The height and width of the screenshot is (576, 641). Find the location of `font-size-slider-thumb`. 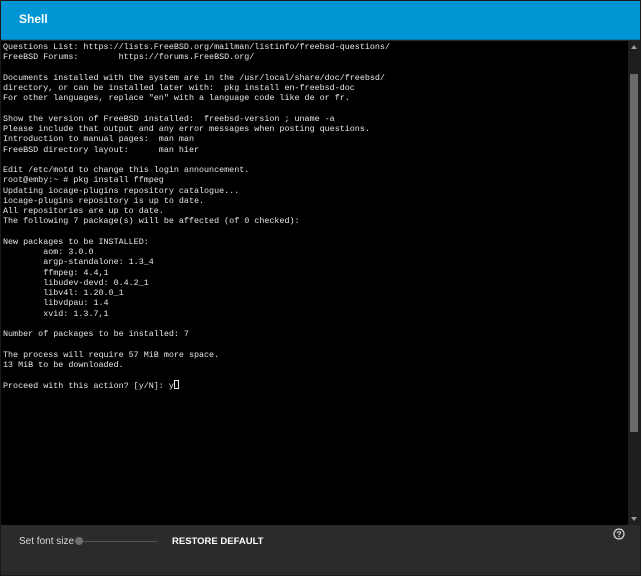

font-size-slider-thumb is located at coordinates (79, 541).